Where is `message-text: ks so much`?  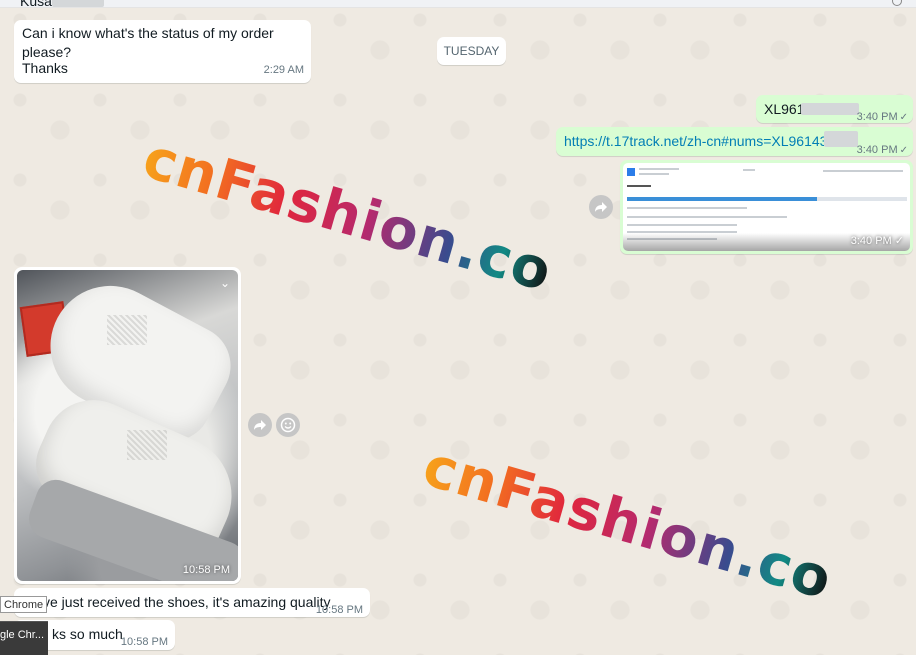
message-text: ks so much is located at coordinates (87, 634).